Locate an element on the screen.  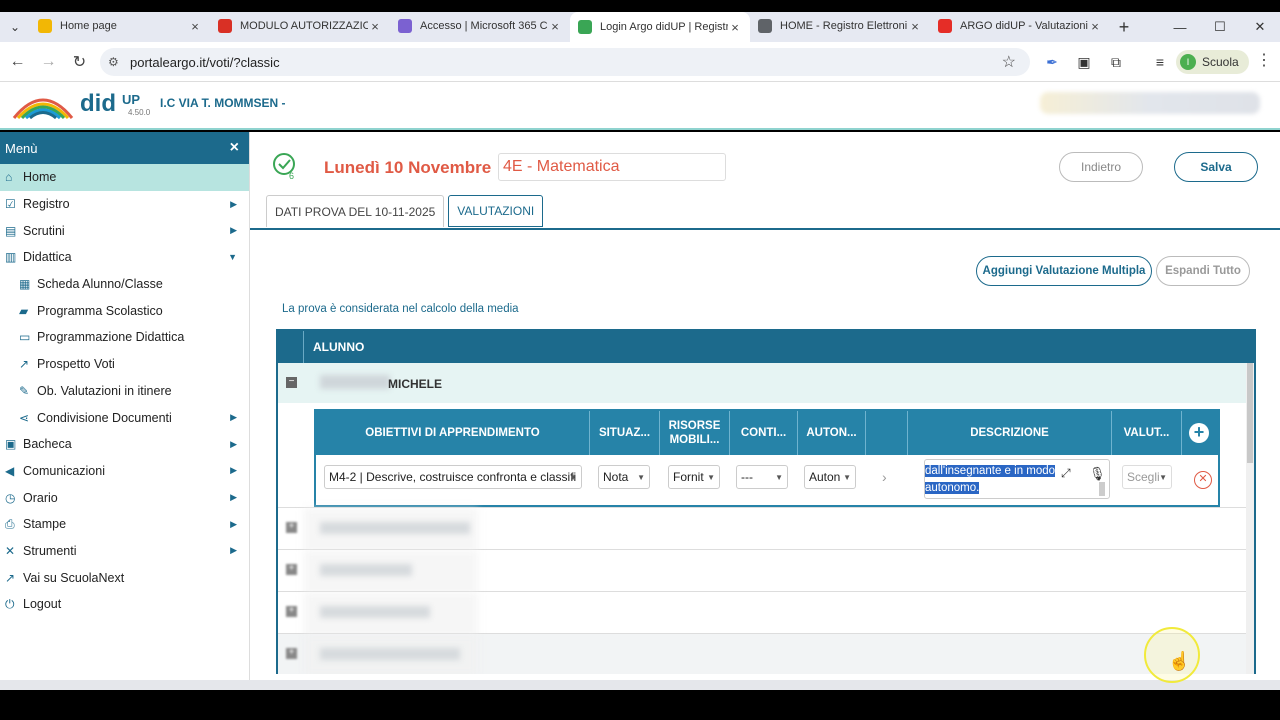
class-subject-field: 4E - Matematica is located at coordinates (612, 167).